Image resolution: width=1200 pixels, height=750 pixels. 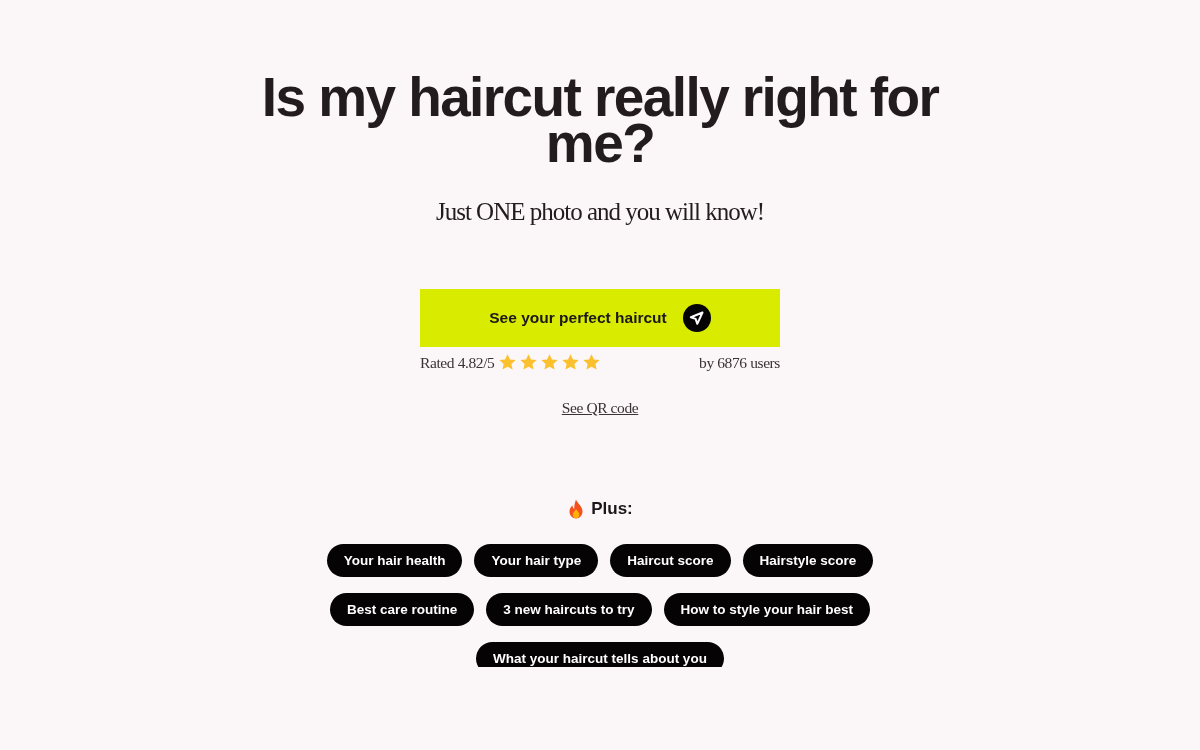 I want to click on paper-plane-icon, so click(x=696, y=318).